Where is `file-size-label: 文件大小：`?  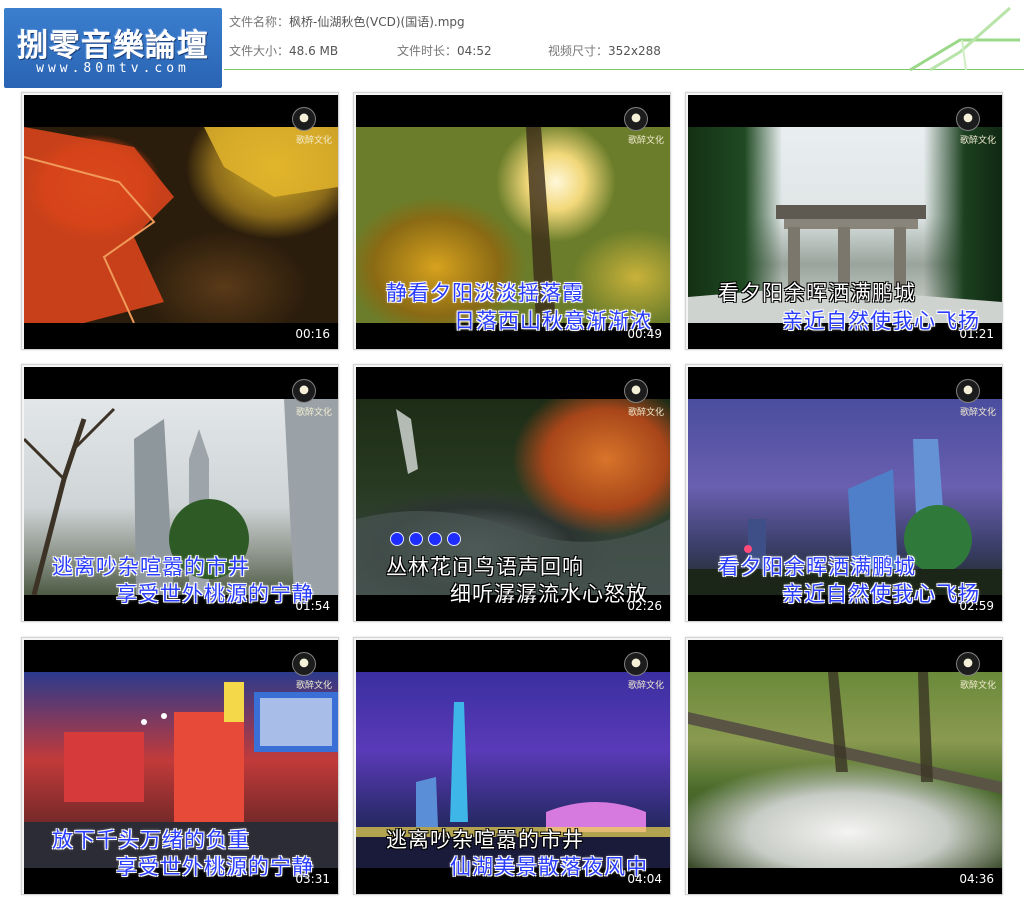
file-size-label: 文件大小： is located at coordinates (259, 51).